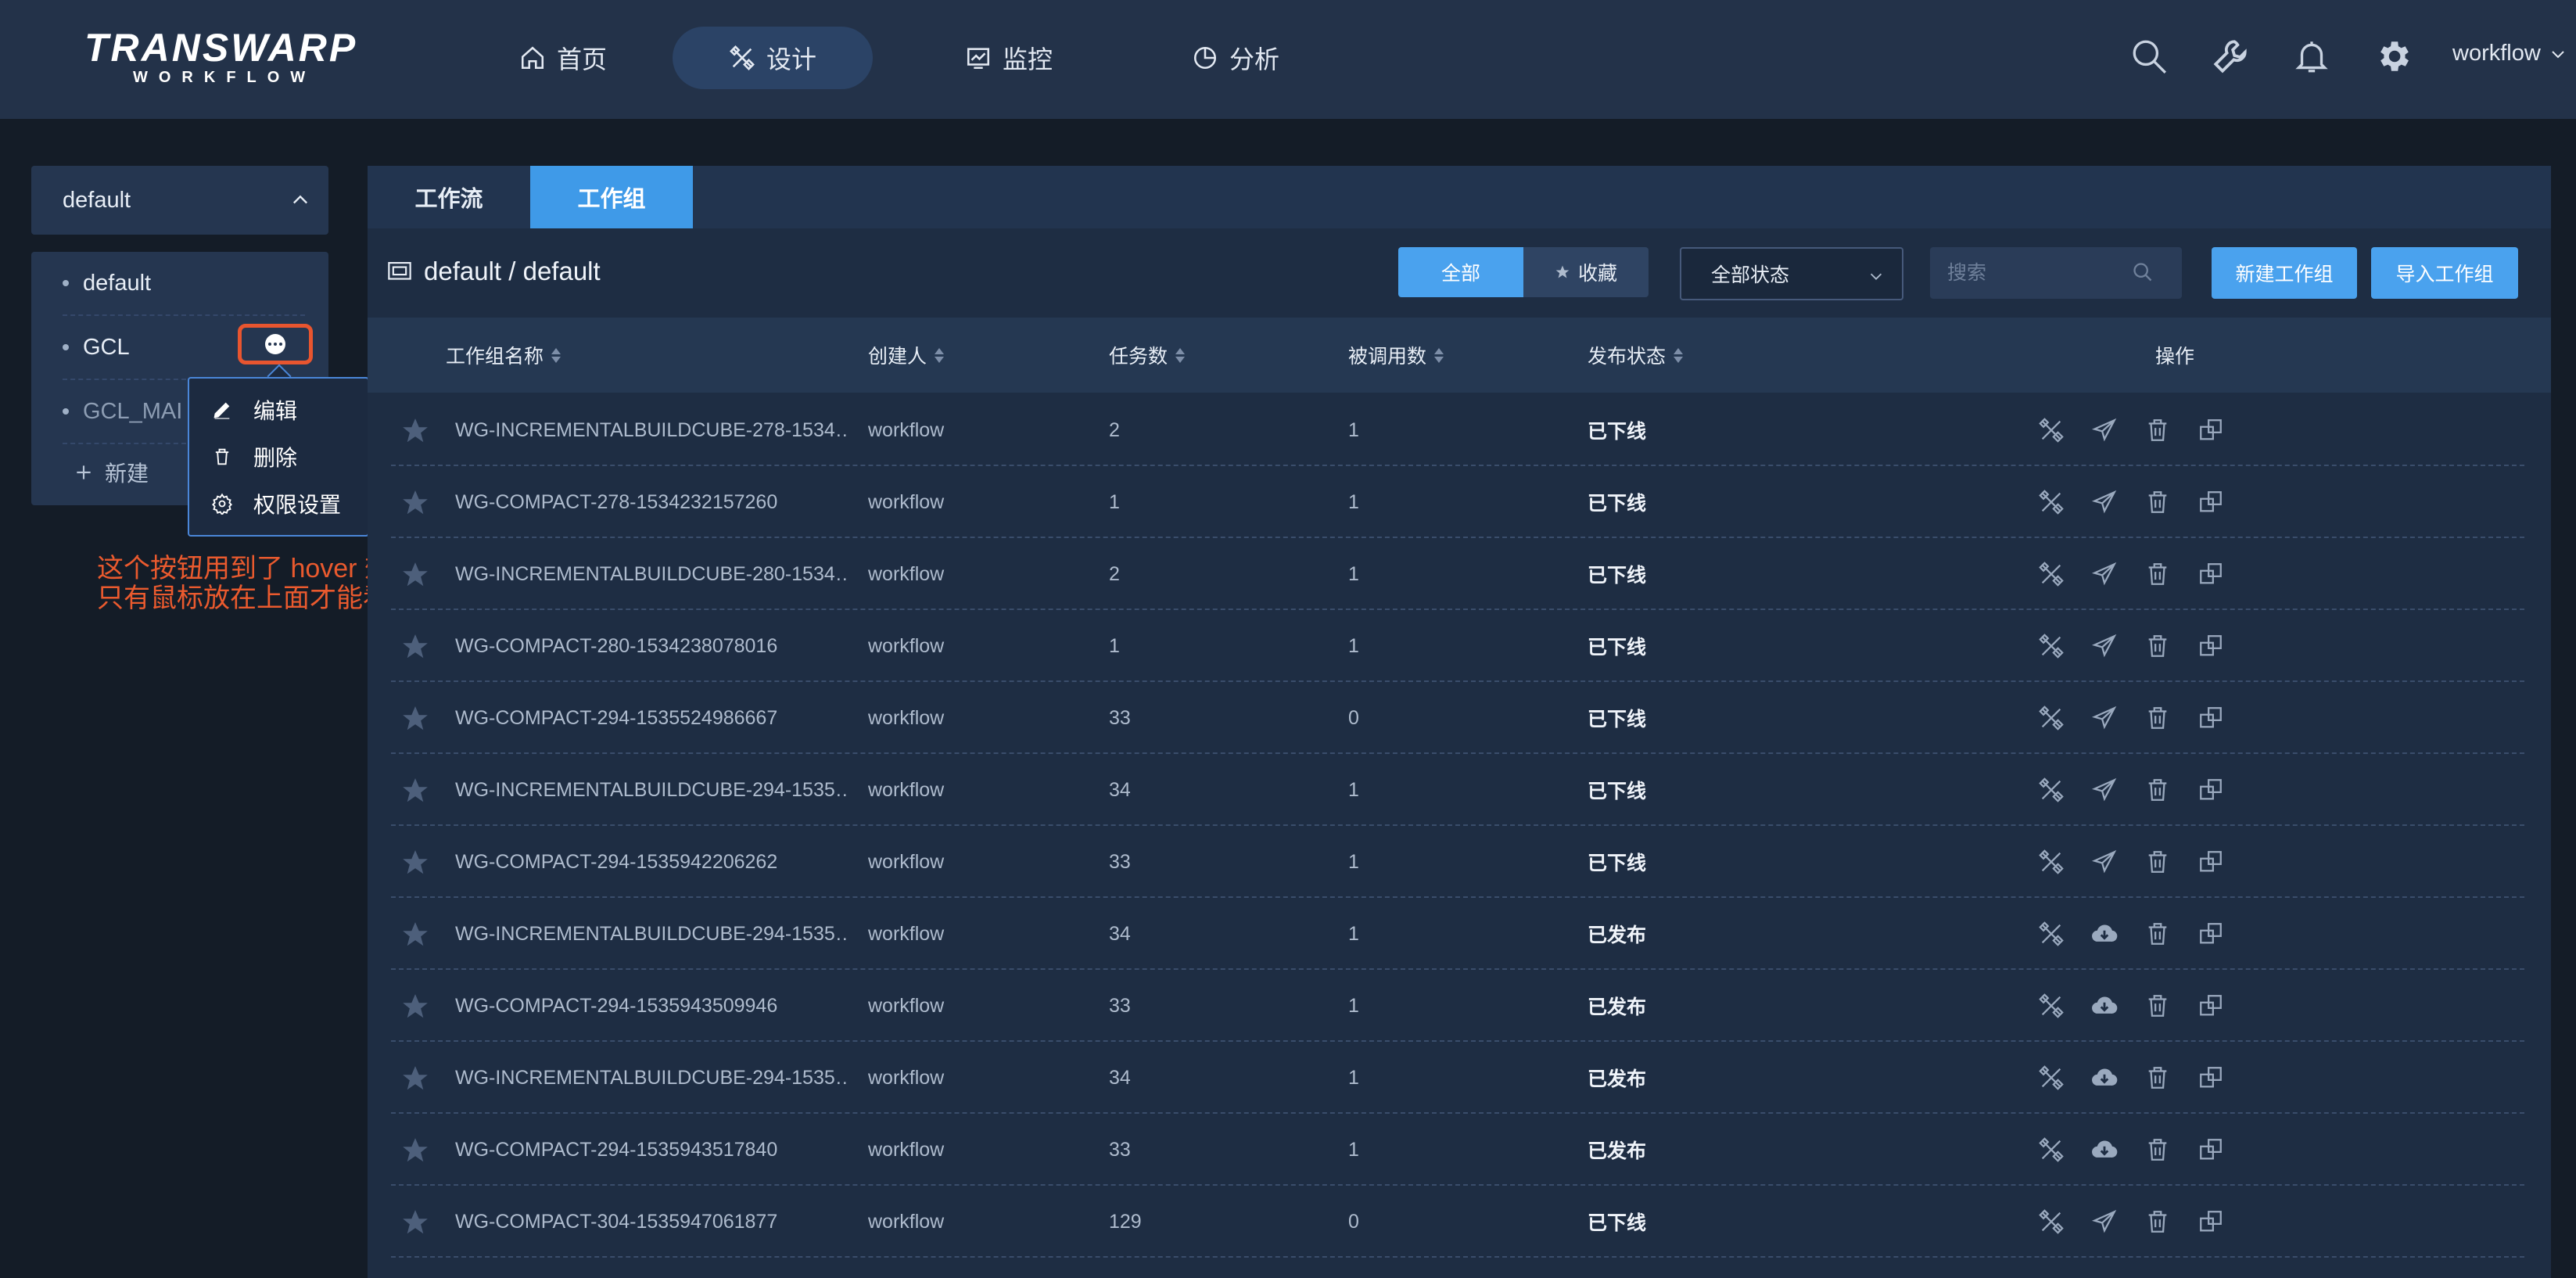  What do you see at coordinates (1586, 272) in the screenshot?
I see `filter-favorites-button: 收藏` at bounding box center [1586, 272].